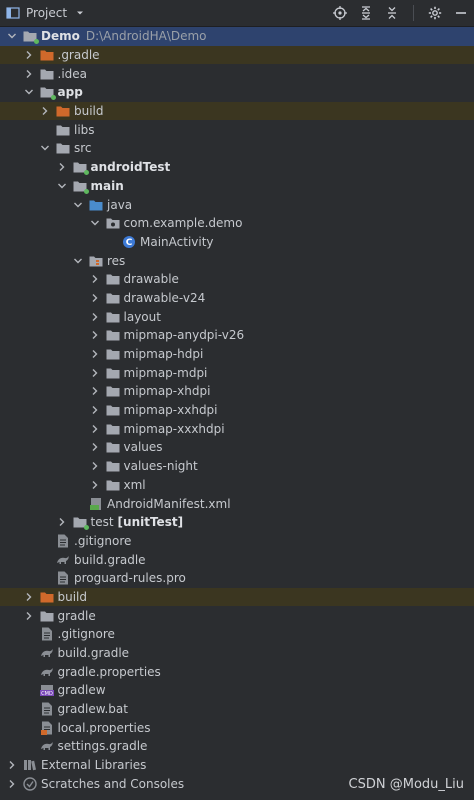 The height and width of the screenshot is (800, 474). Describe the element at coordinates (237, 204) in the screenshot. I see `tree-row: java` at that location.